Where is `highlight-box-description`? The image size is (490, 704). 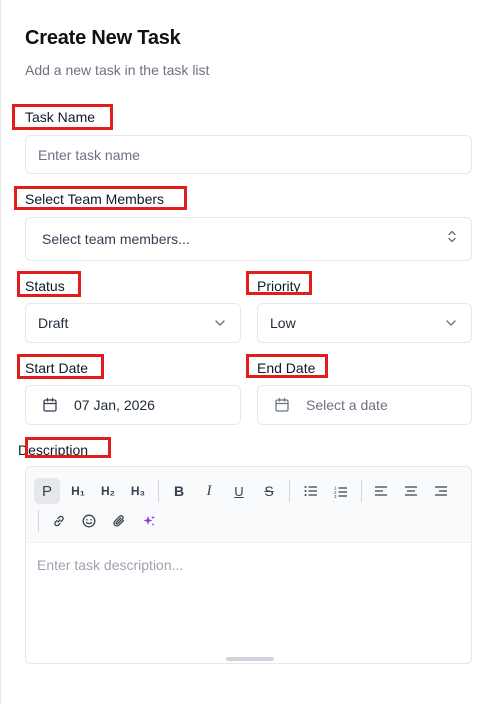 highlight-box-description is located at coordinates (68, 447).